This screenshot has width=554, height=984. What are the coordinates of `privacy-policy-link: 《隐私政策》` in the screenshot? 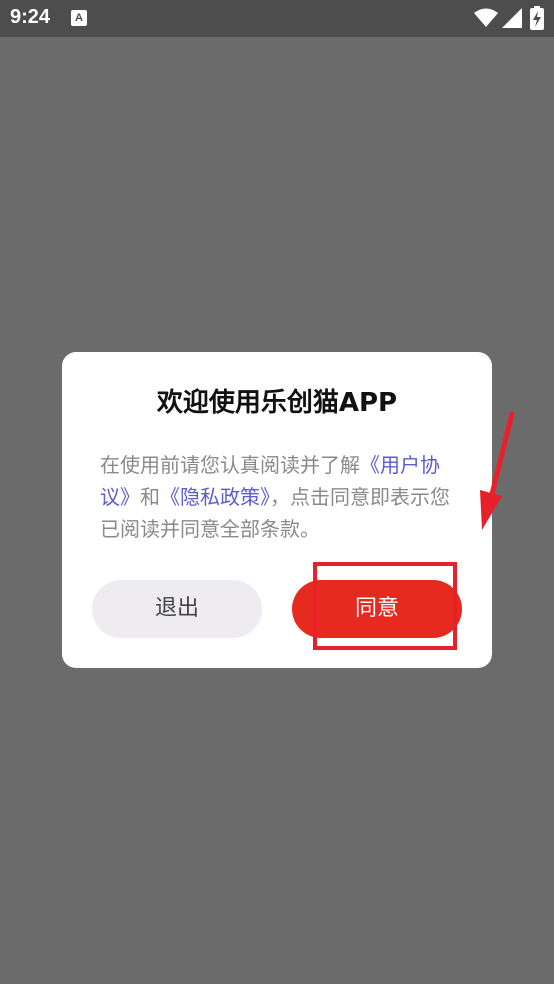 It's located at (215, 497).